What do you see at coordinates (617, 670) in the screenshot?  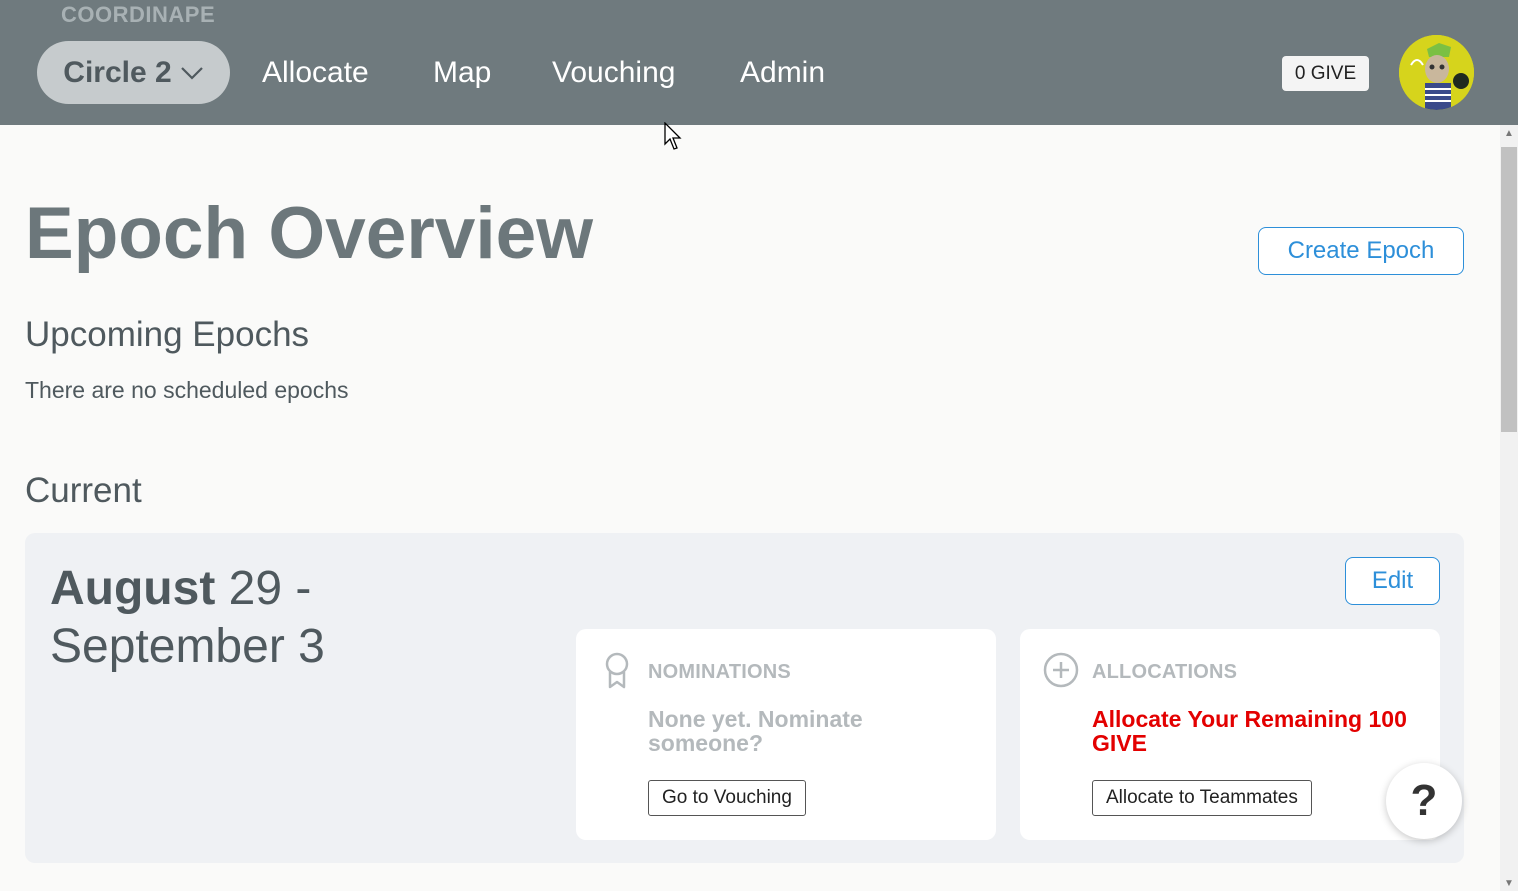 I see `ribbon-icon` at bounding box center [617, 670].